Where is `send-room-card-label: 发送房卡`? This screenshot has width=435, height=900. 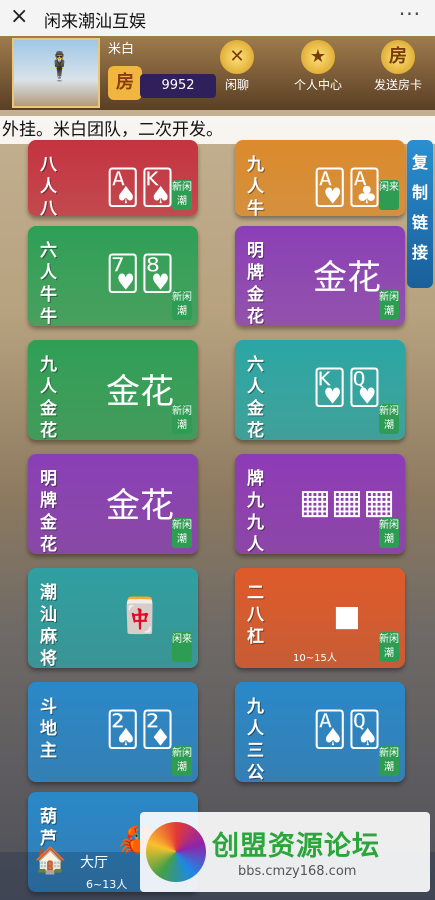 send-room-card-label: 发送房卡 is located at coordinates (397, 85).